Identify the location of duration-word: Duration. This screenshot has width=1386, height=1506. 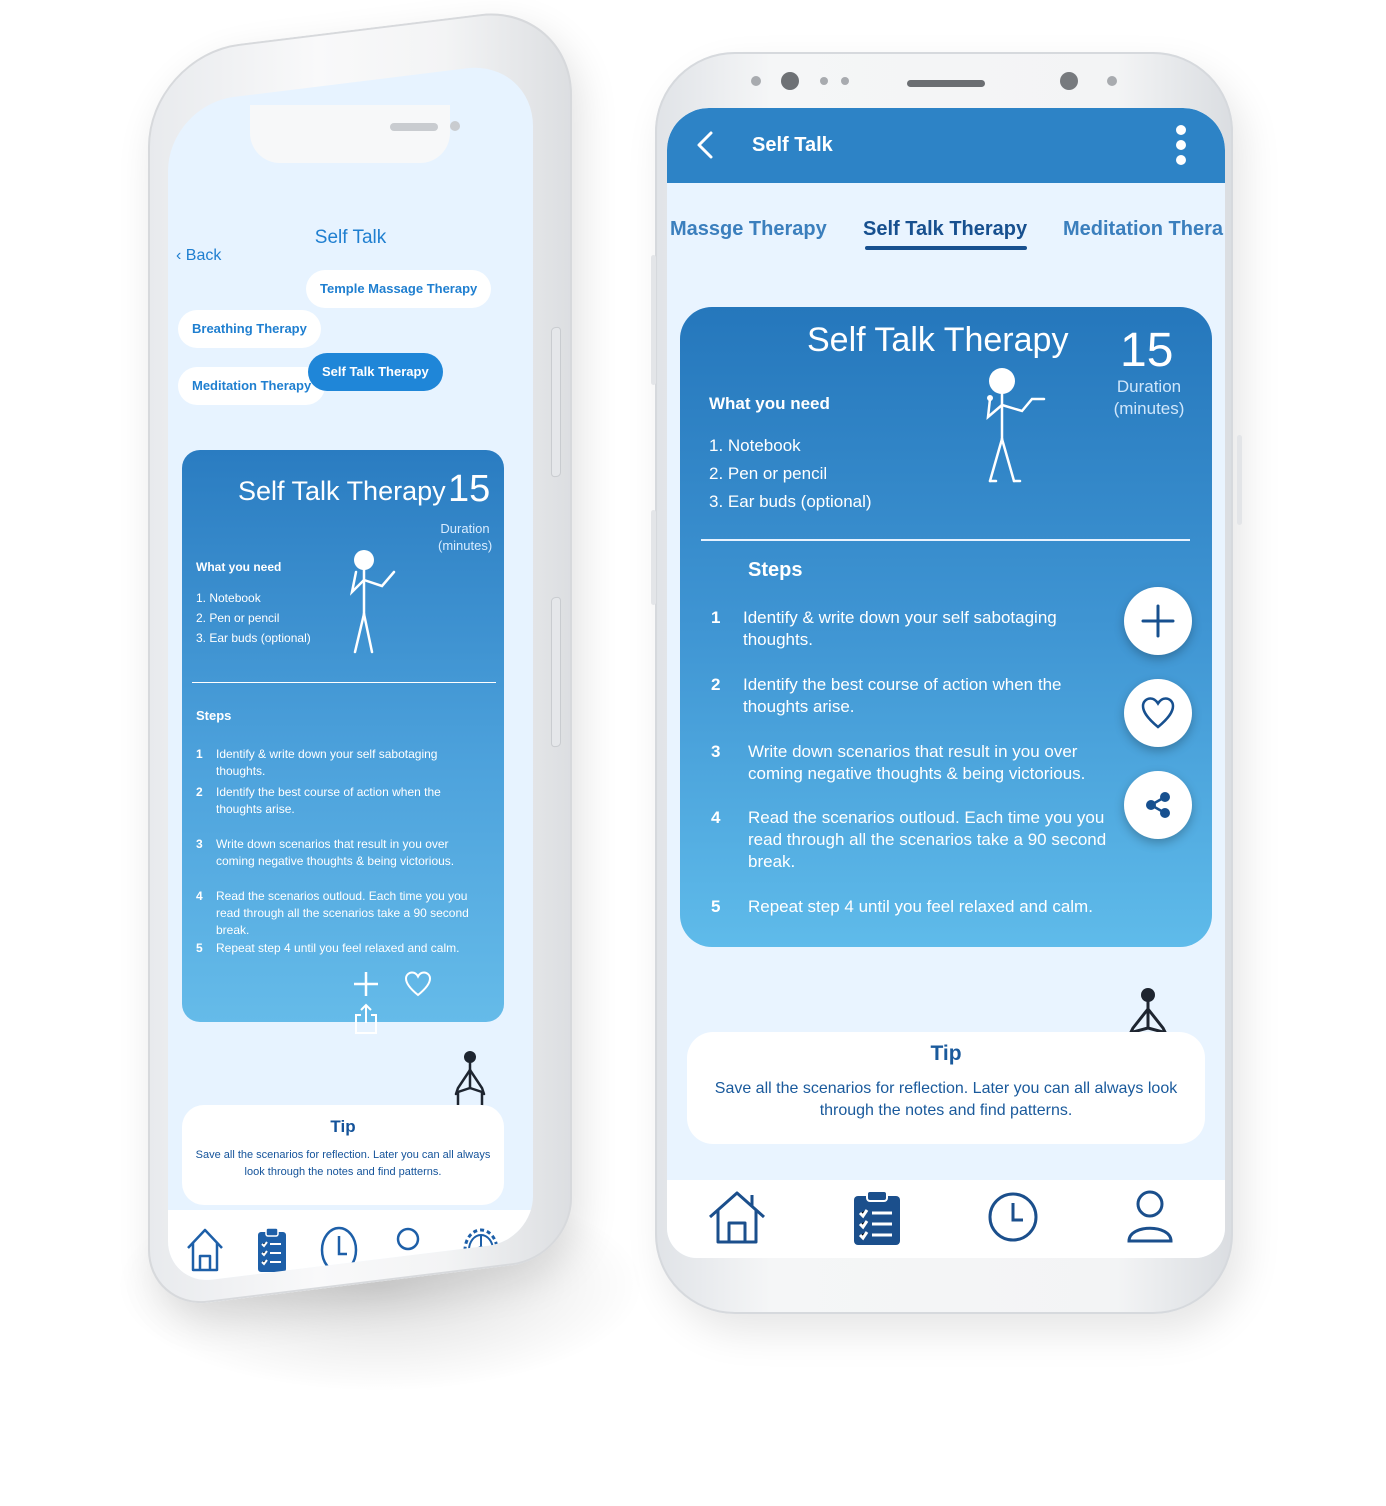
(1149, 386).